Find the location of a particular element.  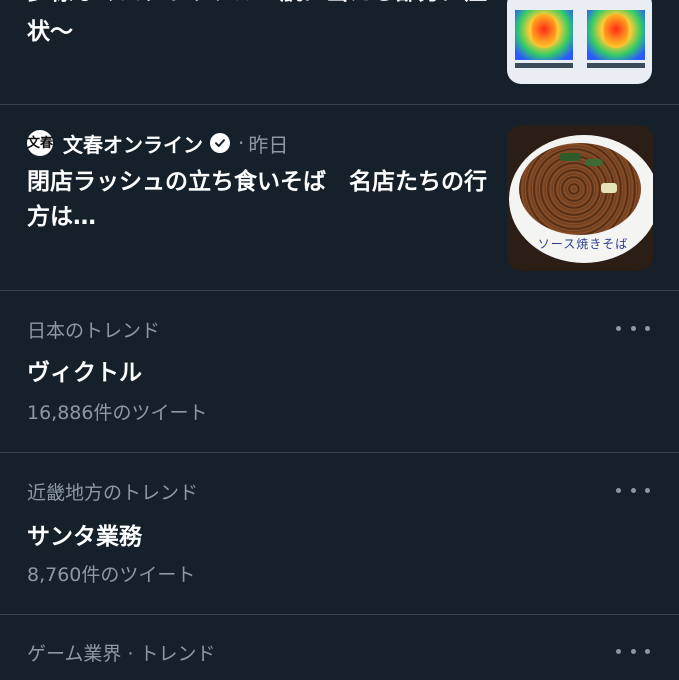

news-source-row: 文春 文春オンライン · 昨日 is located at coordinates (157, 143).